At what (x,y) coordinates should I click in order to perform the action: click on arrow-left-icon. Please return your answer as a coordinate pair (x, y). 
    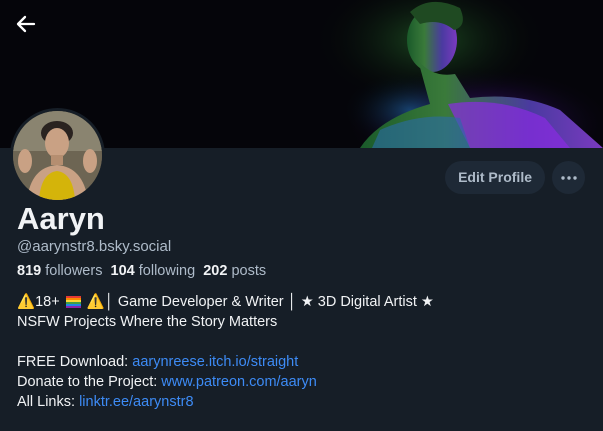
    Looking at the image, I should click on (26, 24).